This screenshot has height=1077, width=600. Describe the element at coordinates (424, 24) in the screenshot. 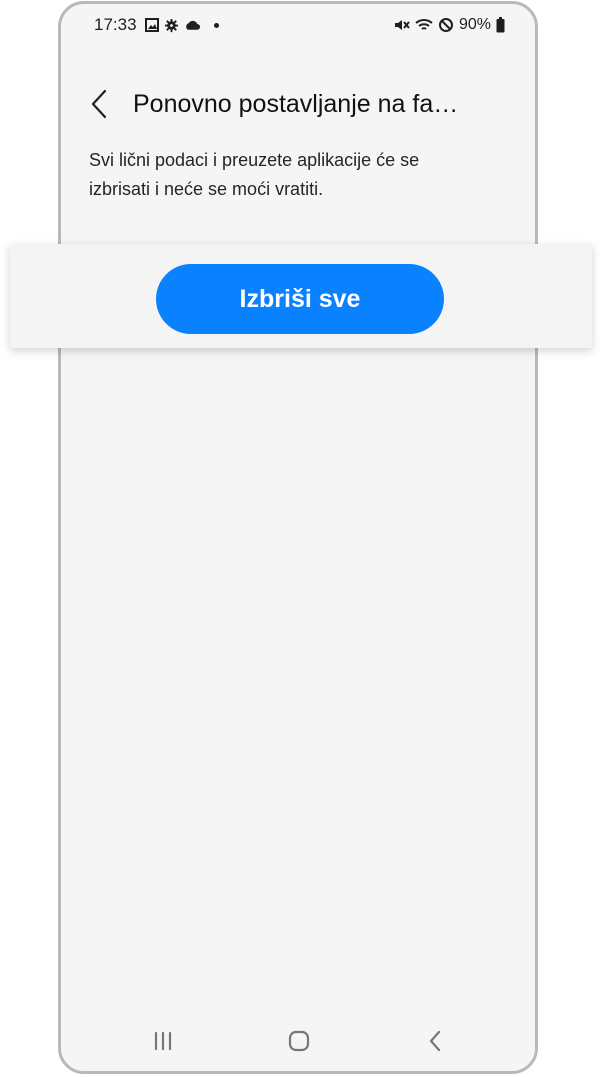

I see `wifi-icon` at that location.